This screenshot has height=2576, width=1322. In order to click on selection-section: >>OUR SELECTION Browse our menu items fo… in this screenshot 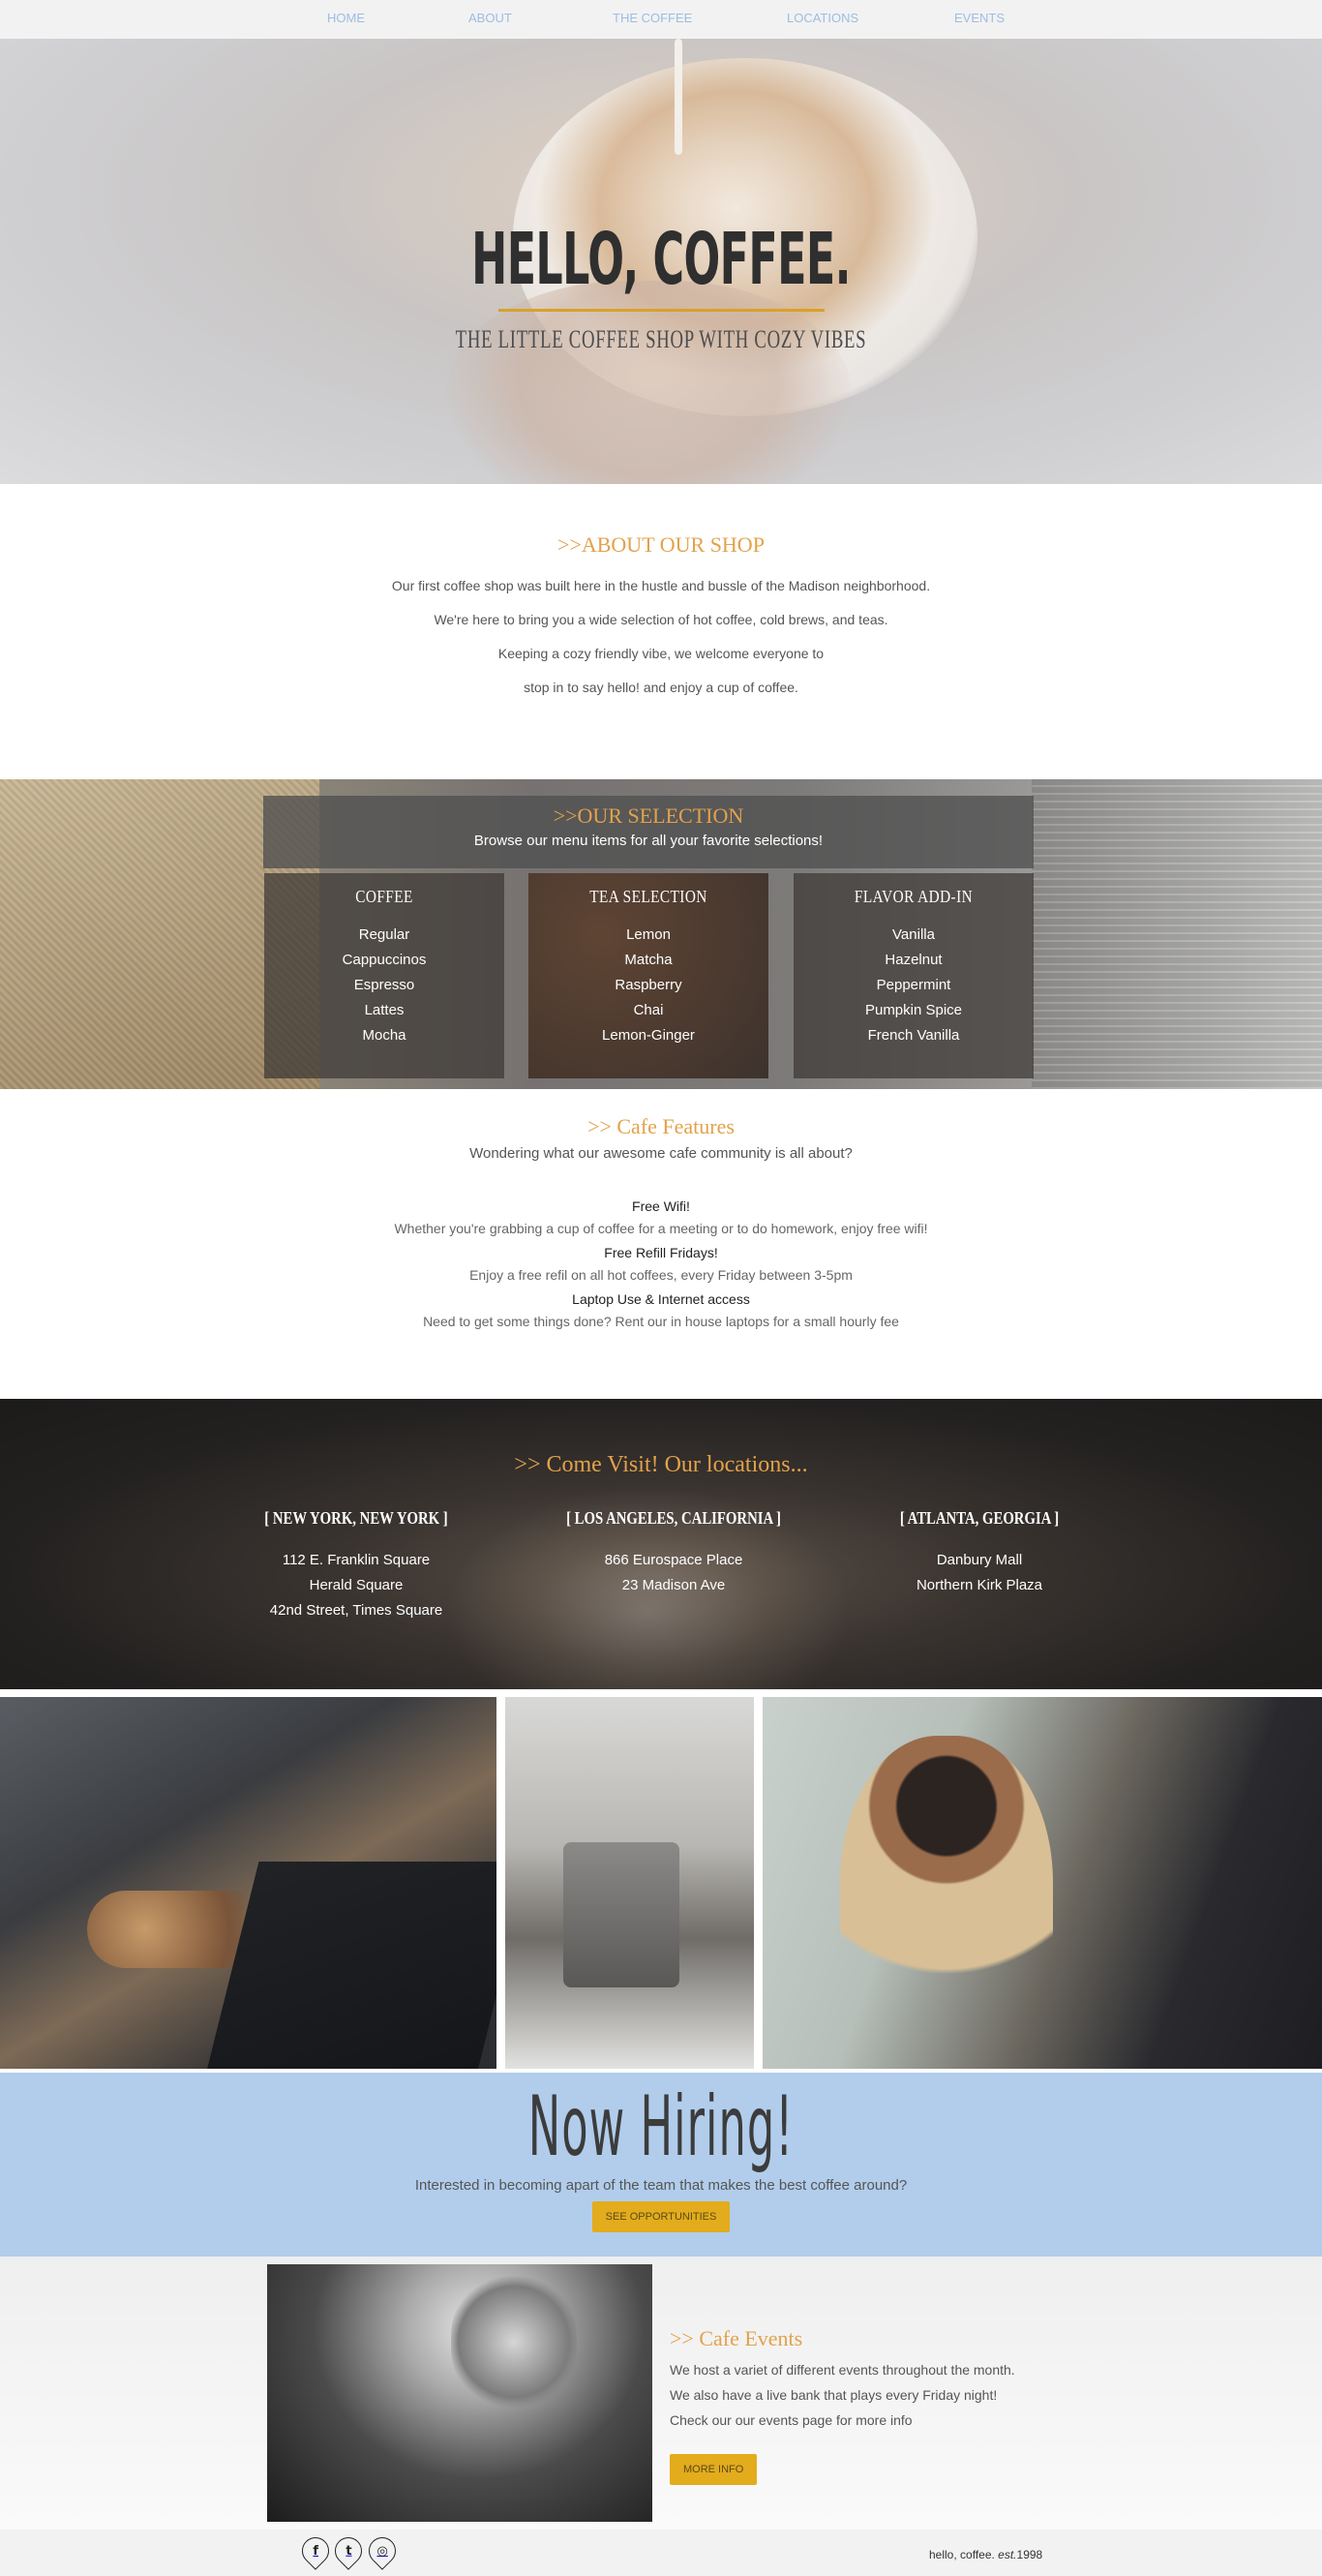, I will do `click(661, 934)`.